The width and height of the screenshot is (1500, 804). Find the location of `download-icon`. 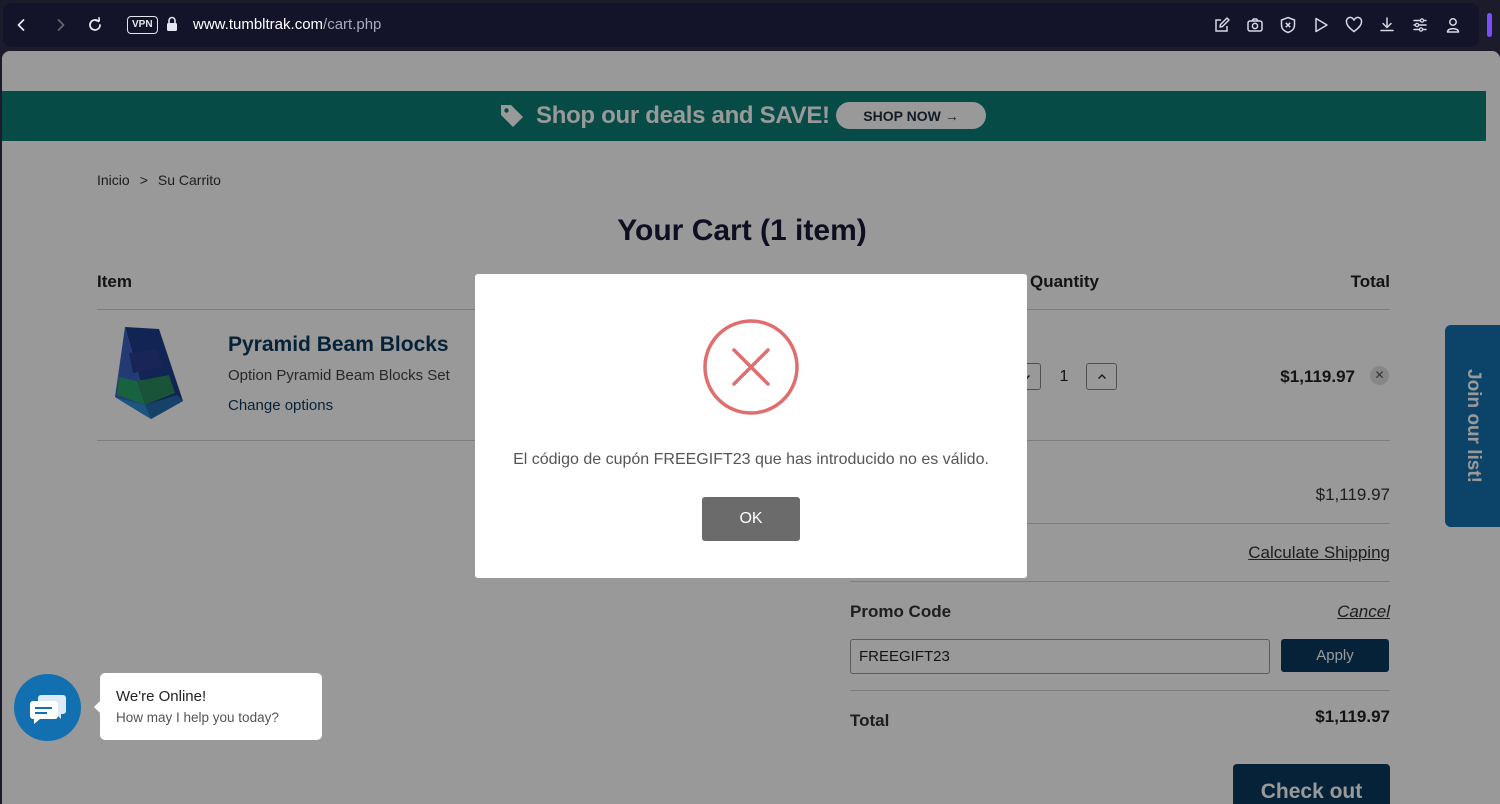

download-icon is located at coordinates (1387, 25).